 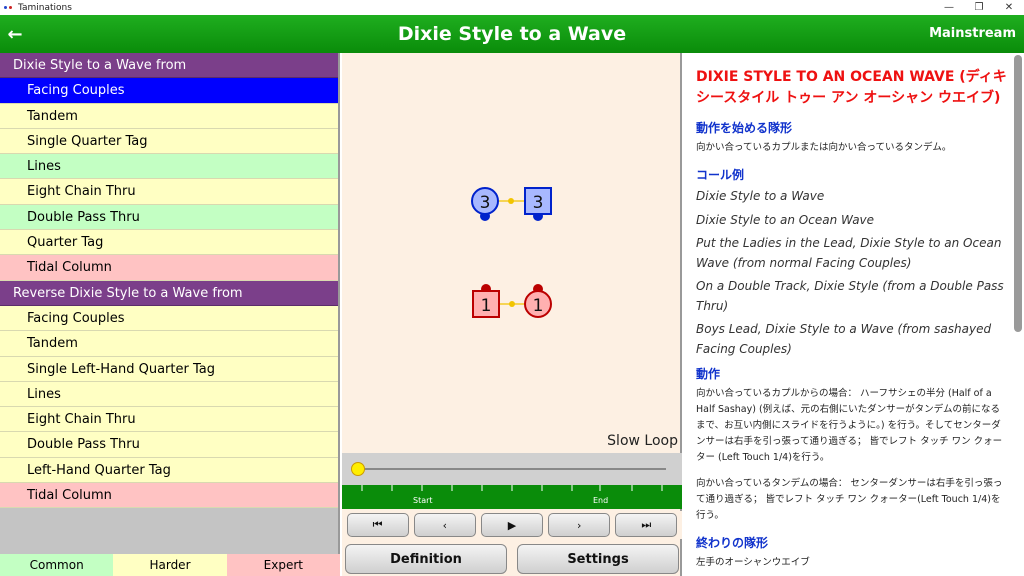 What do you see at coordinates (169, 470) in the screenshot?
I see `list-item: Left-Hand Quarter Tag` at bounding box center [169, 470].